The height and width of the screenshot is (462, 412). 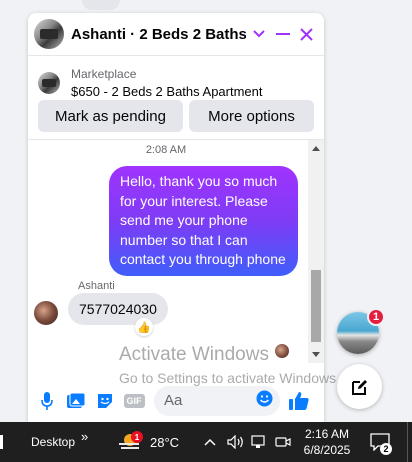 What do you see at coordinates (210, 400) in the screenshot?
I see `message-input` at bounding box center [210, 400].